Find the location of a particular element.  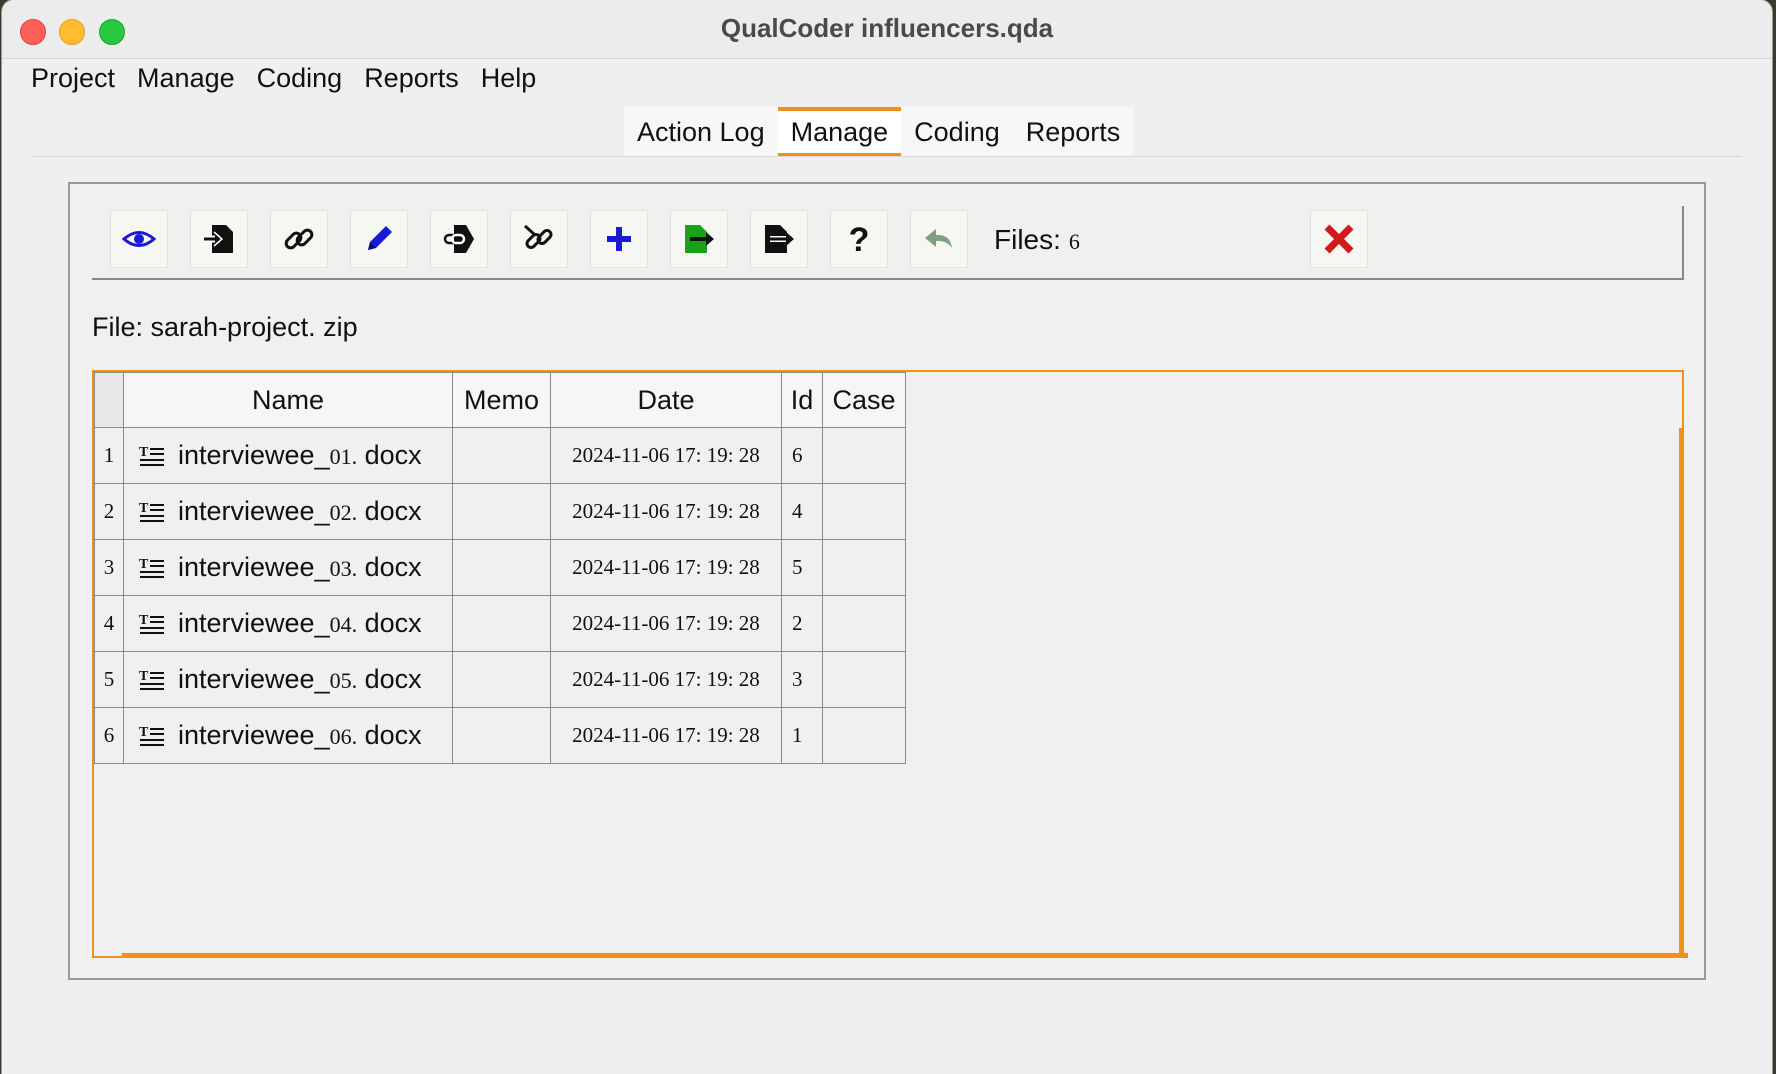

main-tabs: Action Log Manage Coding Reports is located at coordinates (879, 132).